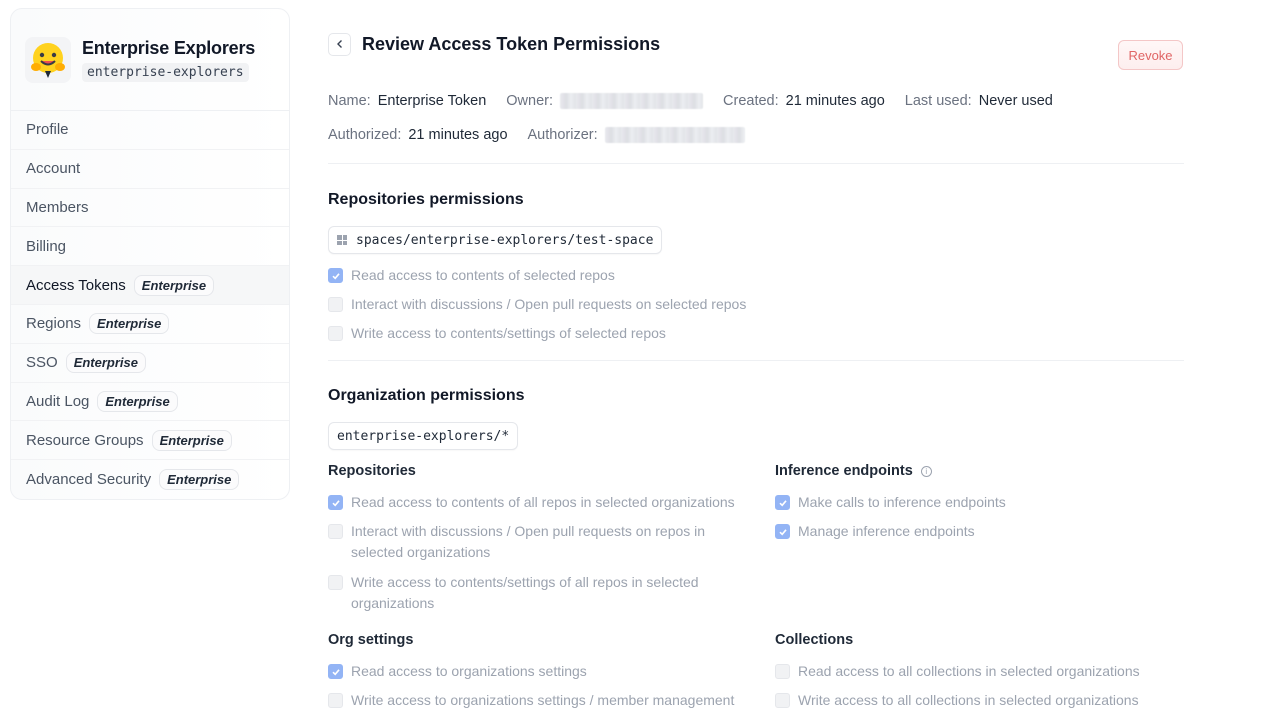 This screenshot has width=1280, height=720. What do you see at coordinates (511, 43) in the screenshot?
I see `page-title: Review Access Token Permissions` at bounding box center [511, 43].